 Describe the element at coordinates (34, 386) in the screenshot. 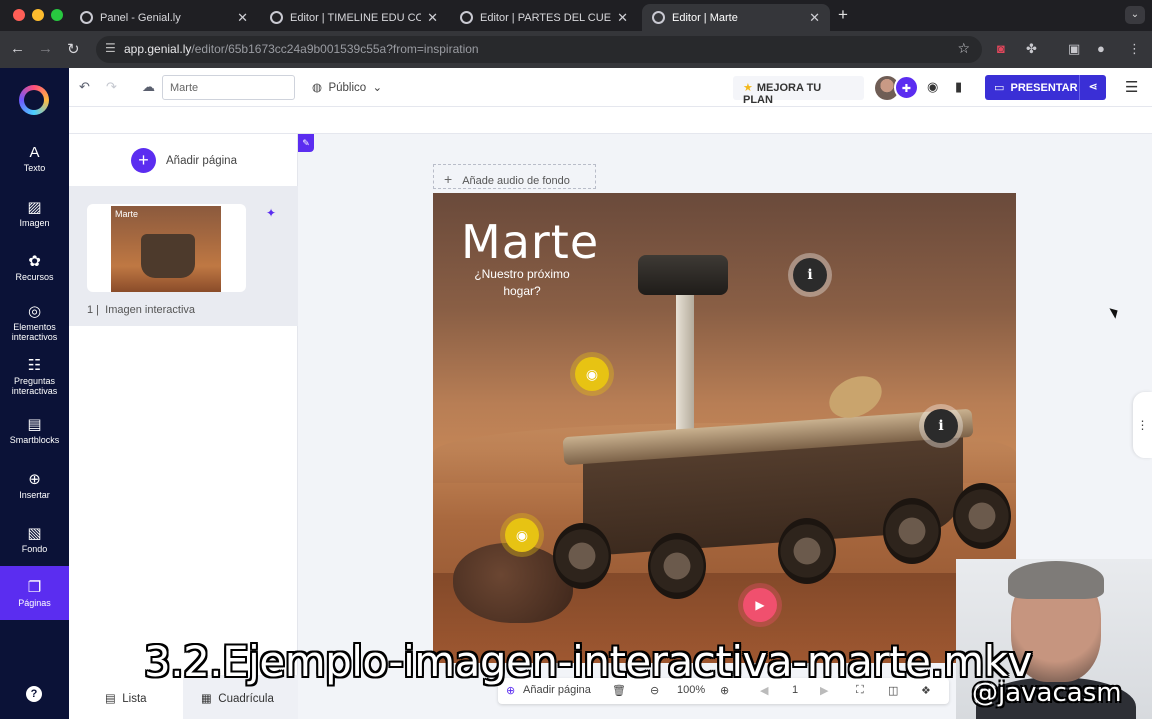

I see `sidebar-item-label: Preguntas interactivas` at that location.